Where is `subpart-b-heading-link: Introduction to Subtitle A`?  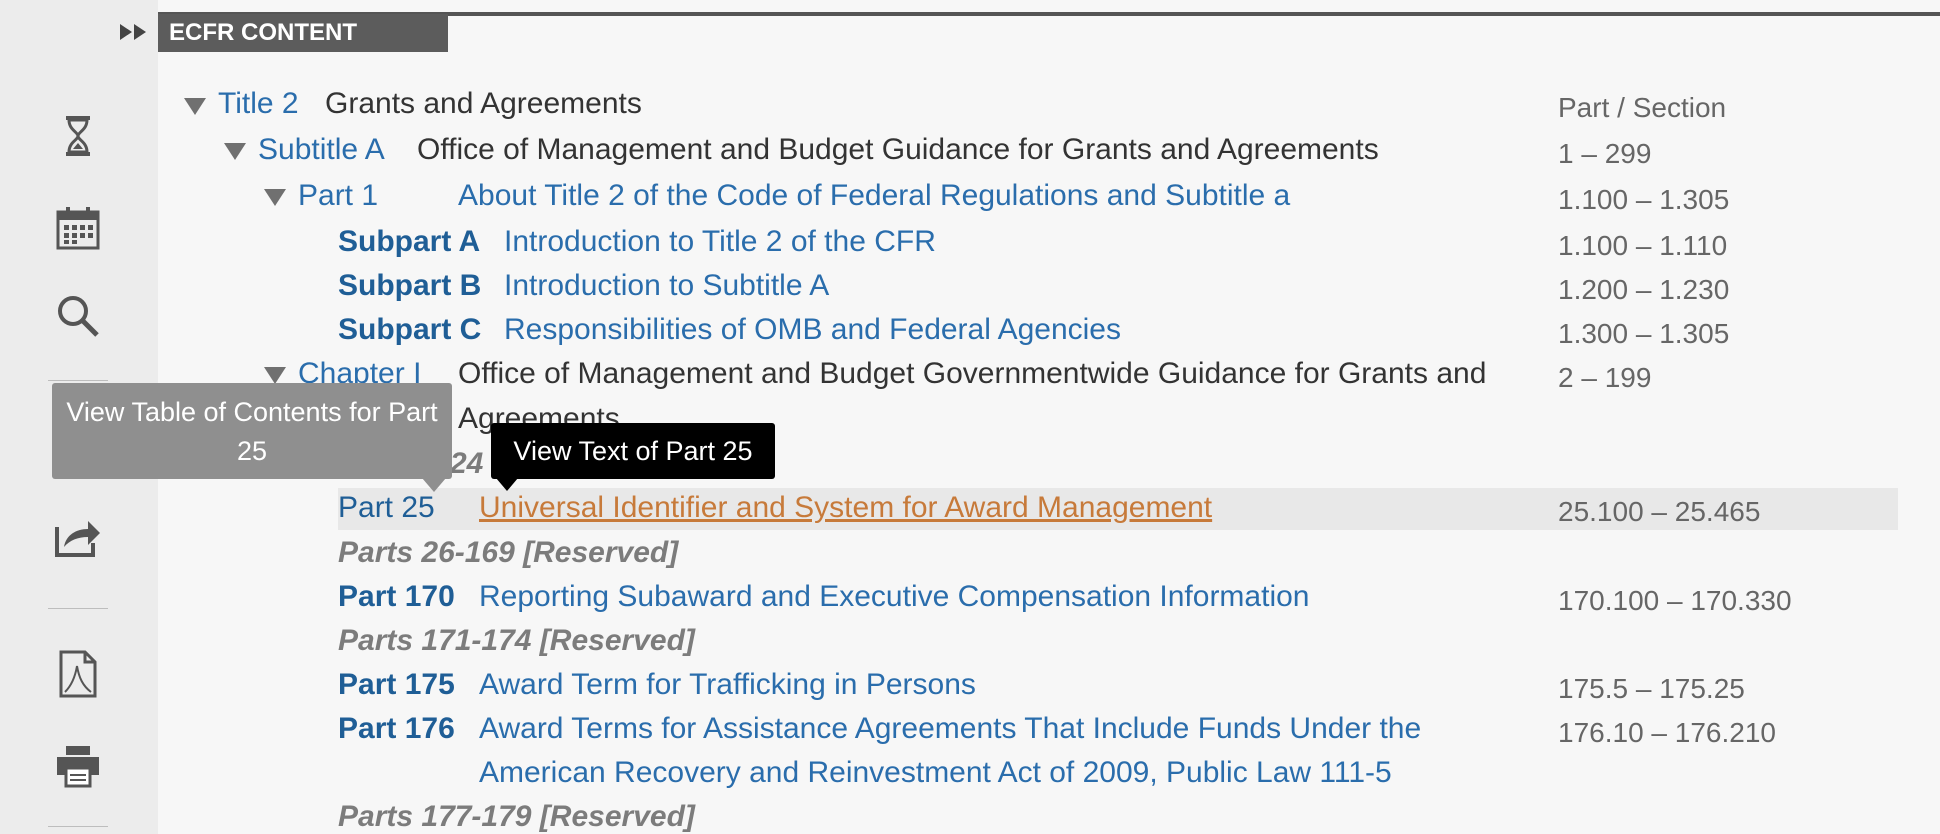 subpart-b-heading-link: Introduction to Subtitle A is located at coordinates (666, 286).